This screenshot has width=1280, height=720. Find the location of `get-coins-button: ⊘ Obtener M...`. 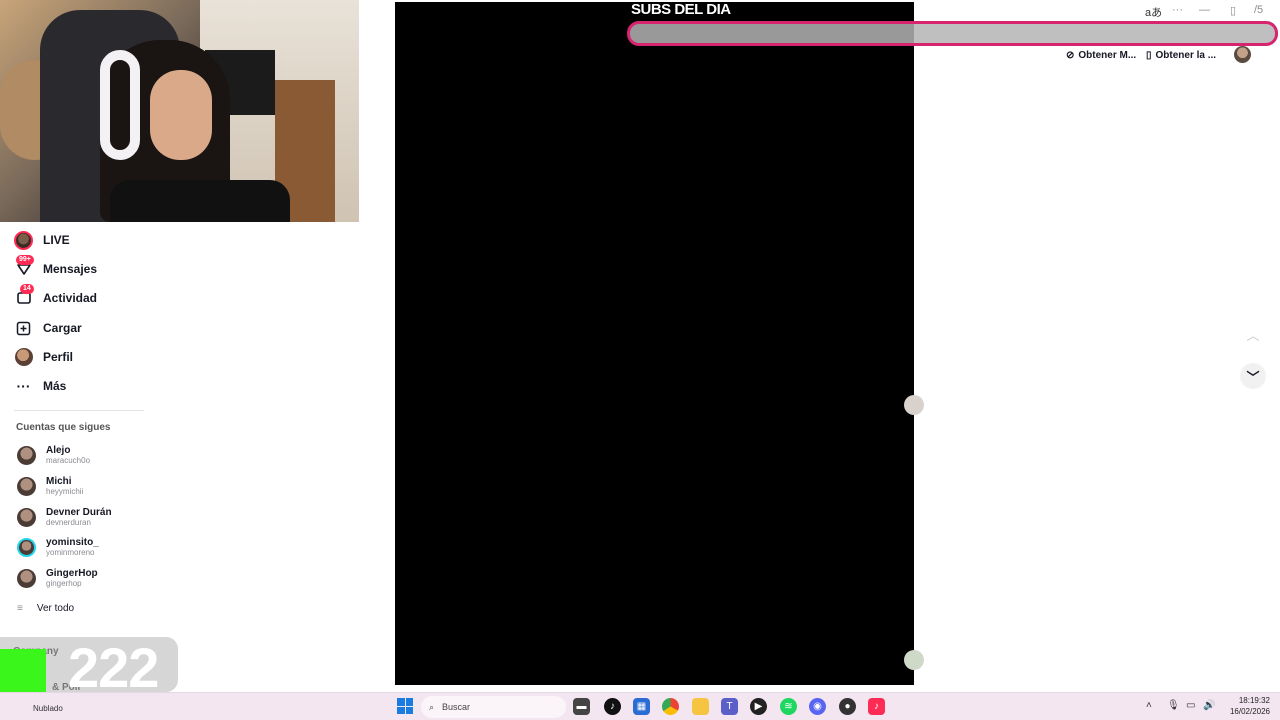

get-coins-button: ⊘ Obtener M... is located at coordinates (1101, 55).